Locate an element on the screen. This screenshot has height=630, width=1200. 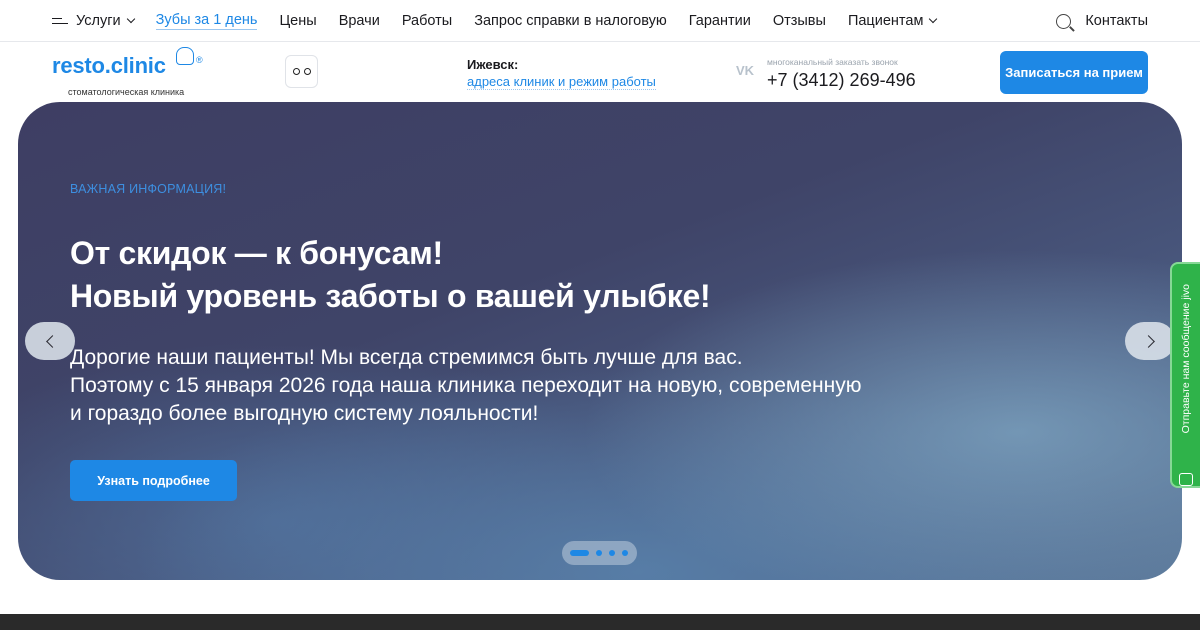
tooth-icon is located at coordinates (185, 56).